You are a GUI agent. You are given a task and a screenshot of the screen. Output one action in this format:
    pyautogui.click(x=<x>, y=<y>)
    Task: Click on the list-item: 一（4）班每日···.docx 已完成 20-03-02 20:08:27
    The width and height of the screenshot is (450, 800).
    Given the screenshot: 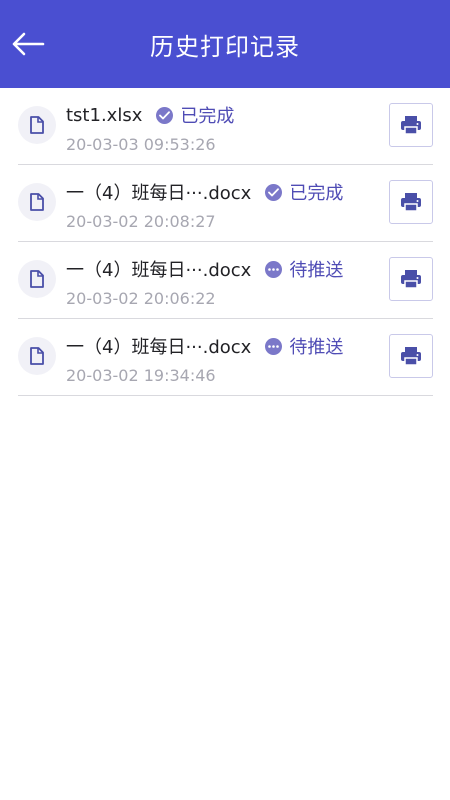 What is the action you would take?
    pyautogui.click(x=225, y=203)
    